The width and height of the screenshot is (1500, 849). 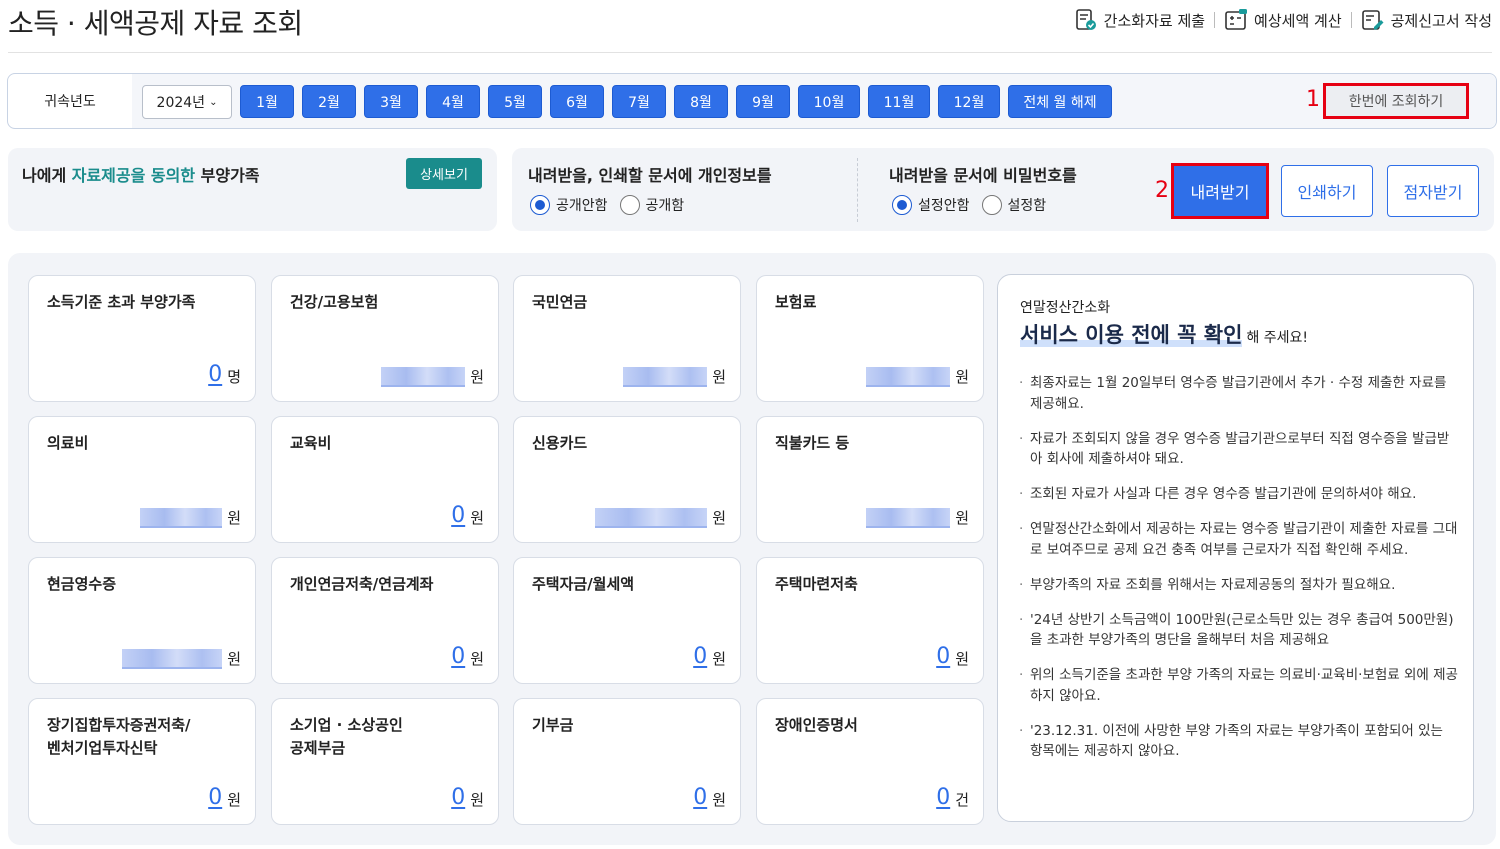 What do you see at coordinates (385, 620) in the screenshot?
I see `deduction-card: 개인연금저축/연금계좌 0 원` at bounding box center [385, 620].